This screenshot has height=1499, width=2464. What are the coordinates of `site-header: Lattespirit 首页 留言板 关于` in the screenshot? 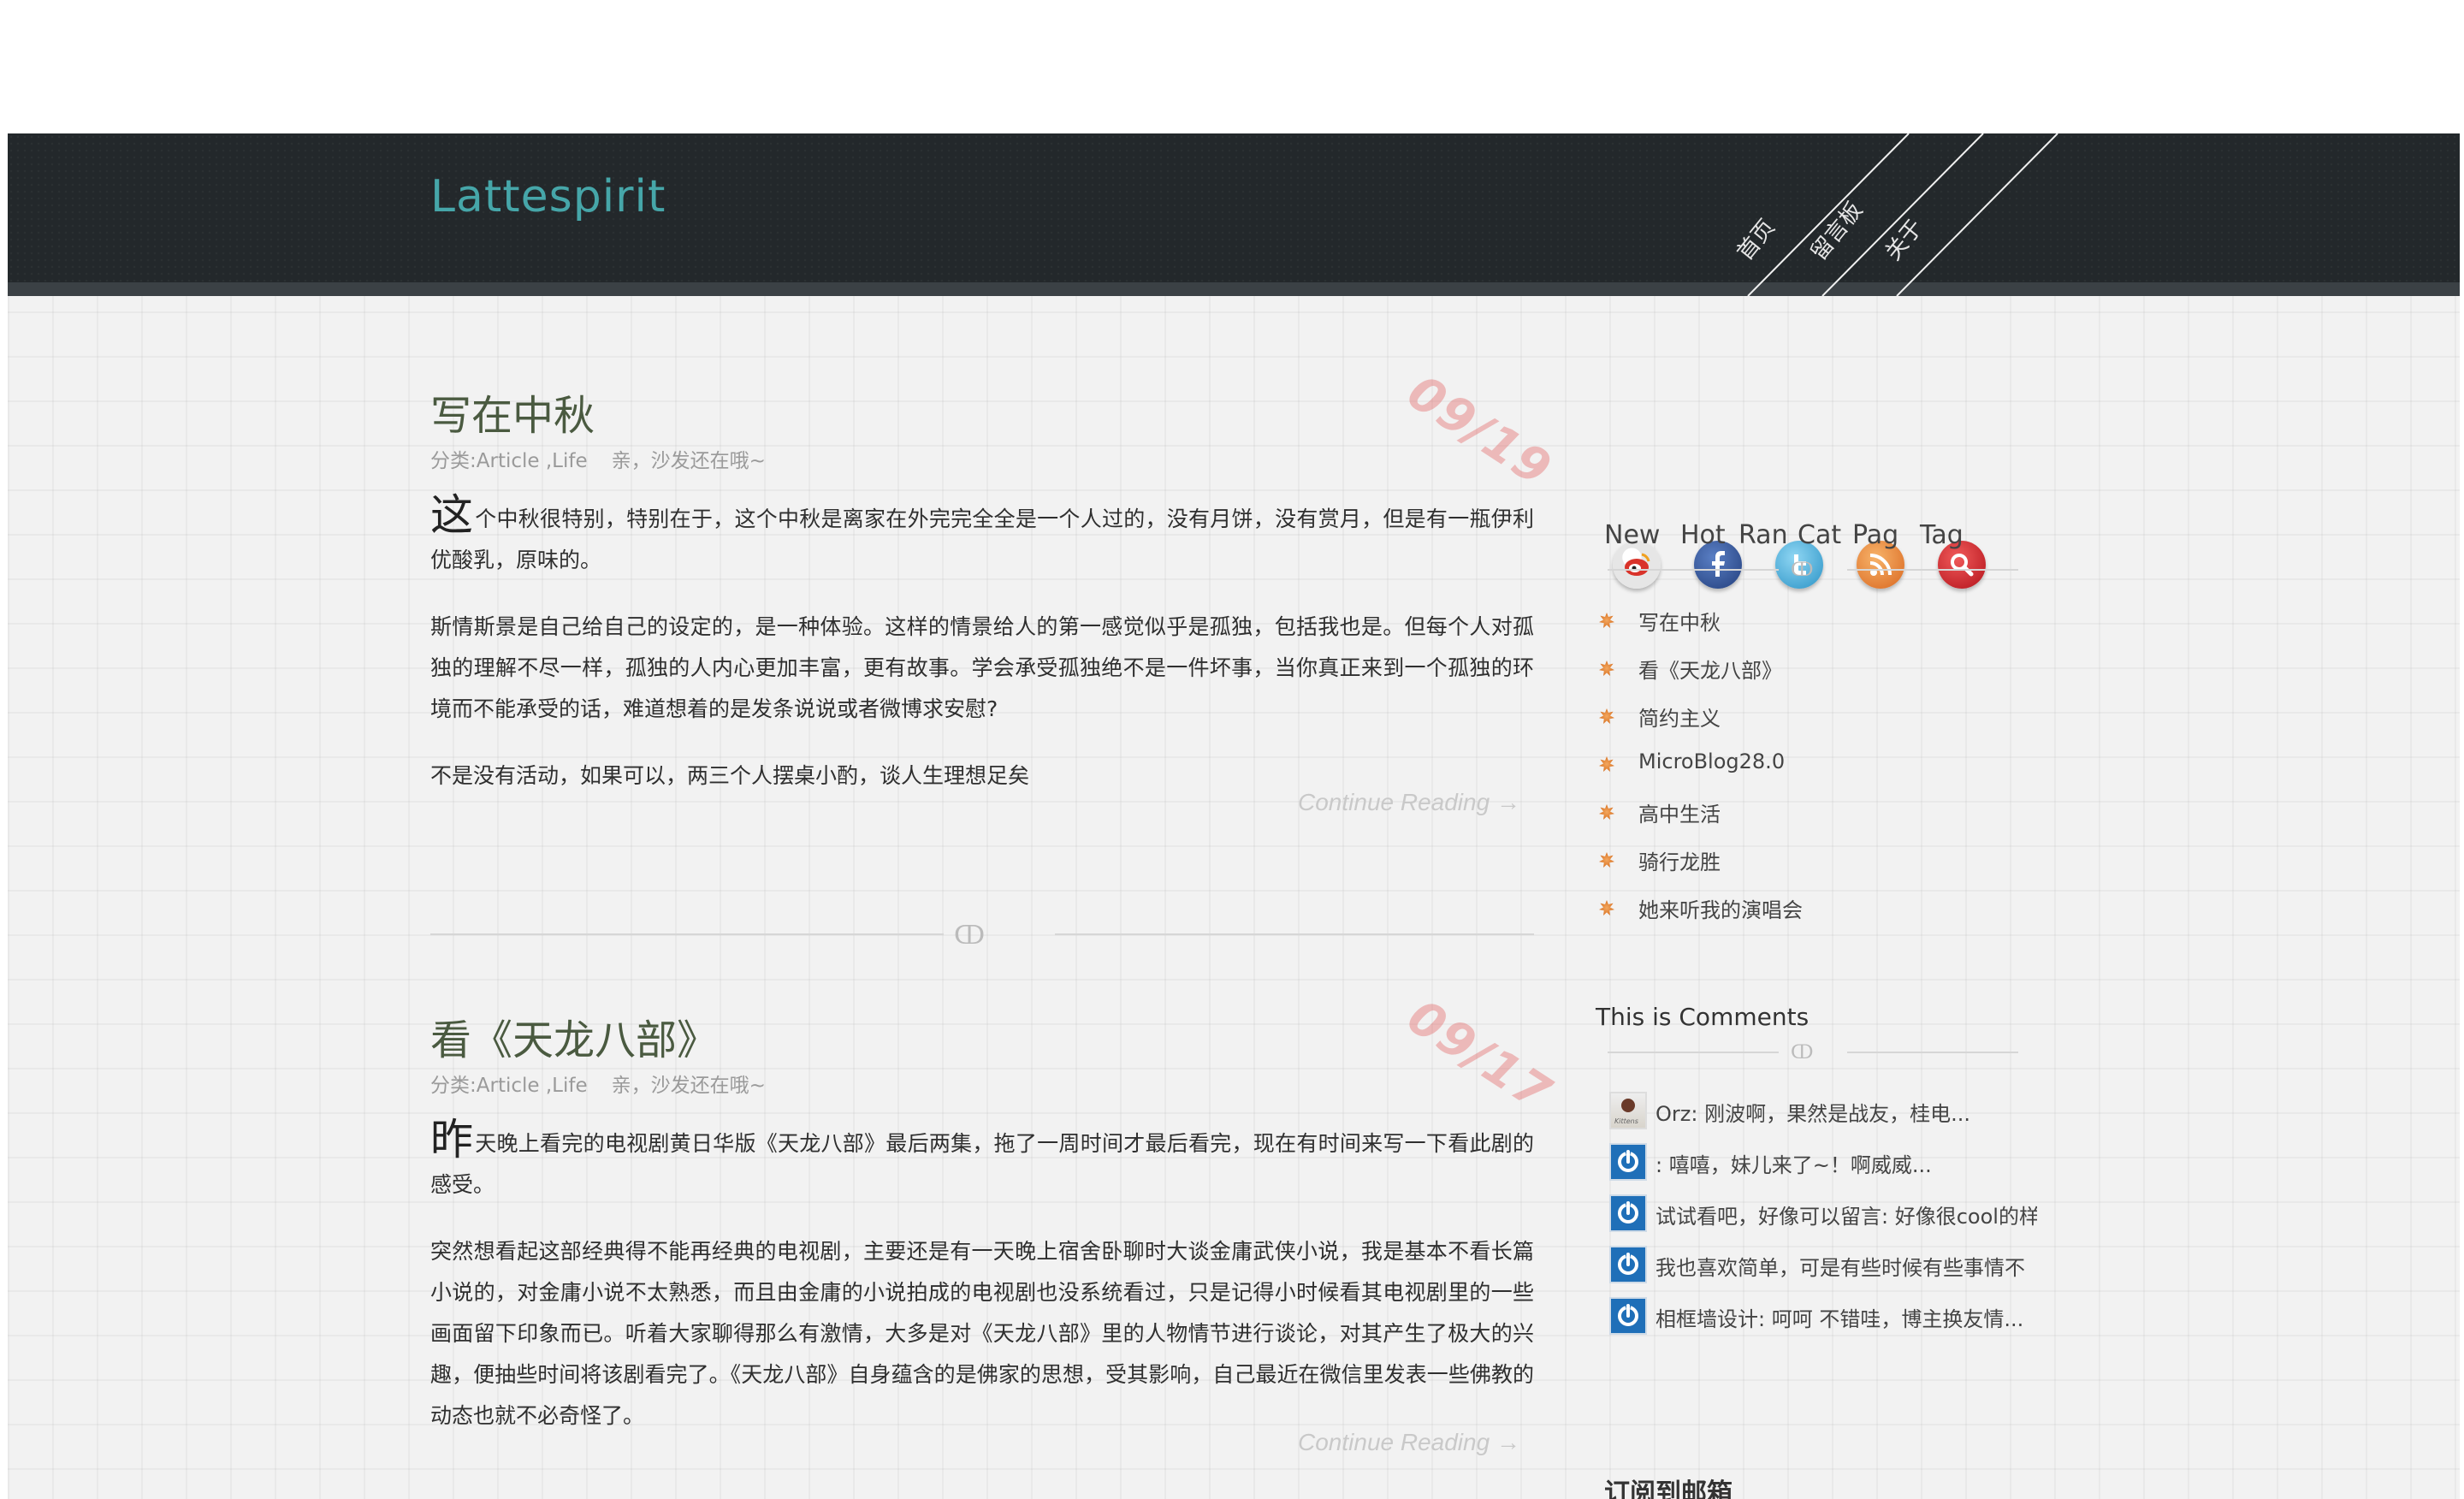 It's located at (1234, 215).